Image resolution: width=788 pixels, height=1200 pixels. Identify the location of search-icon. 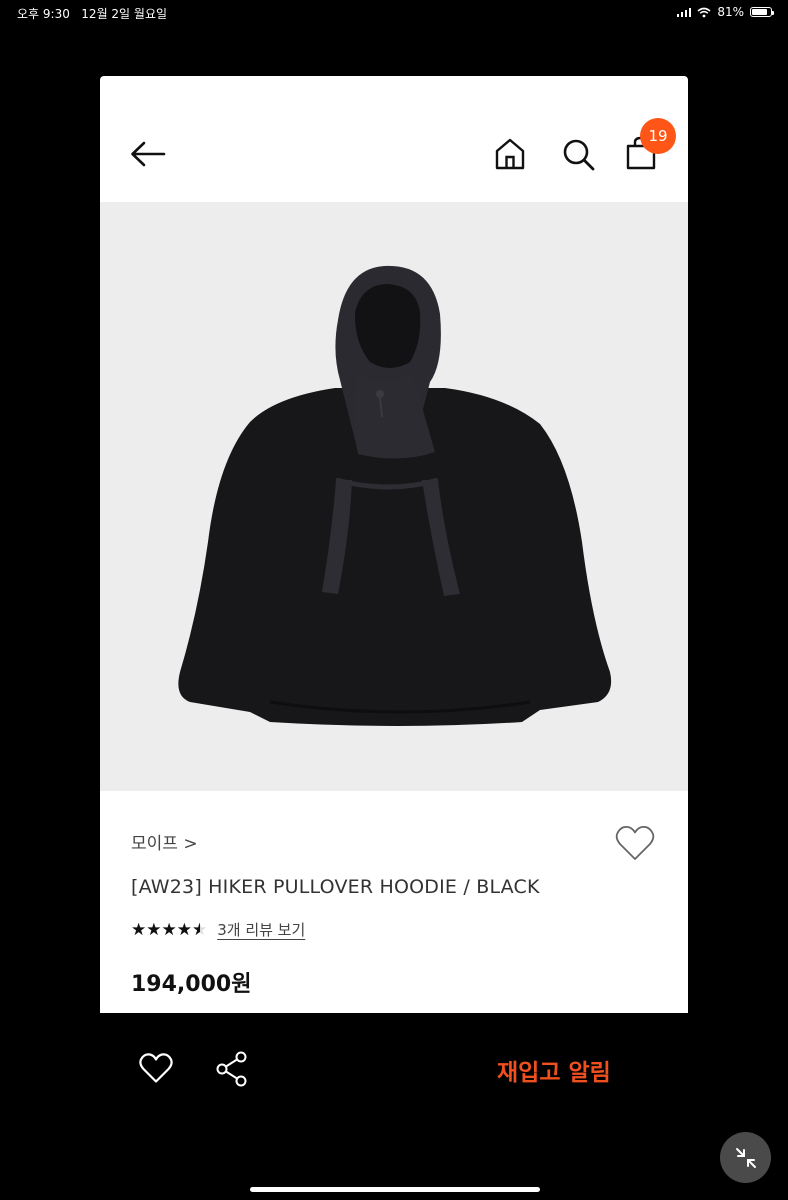
(579, 155).